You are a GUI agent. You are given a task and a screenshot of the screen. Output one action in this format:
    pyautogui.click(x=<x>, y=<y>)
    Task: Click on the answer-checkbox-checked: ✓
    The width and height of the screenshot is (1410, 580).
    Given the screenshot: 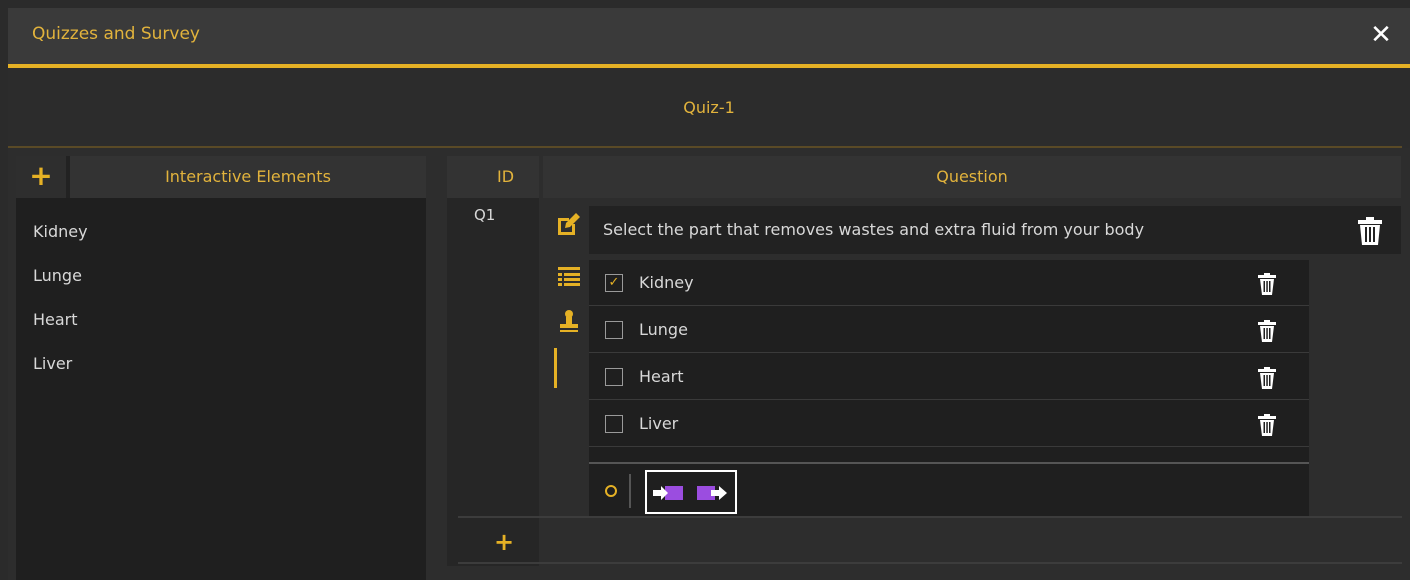 What is the action you would take?
    pyautogui.click(x=614, y=283)
    